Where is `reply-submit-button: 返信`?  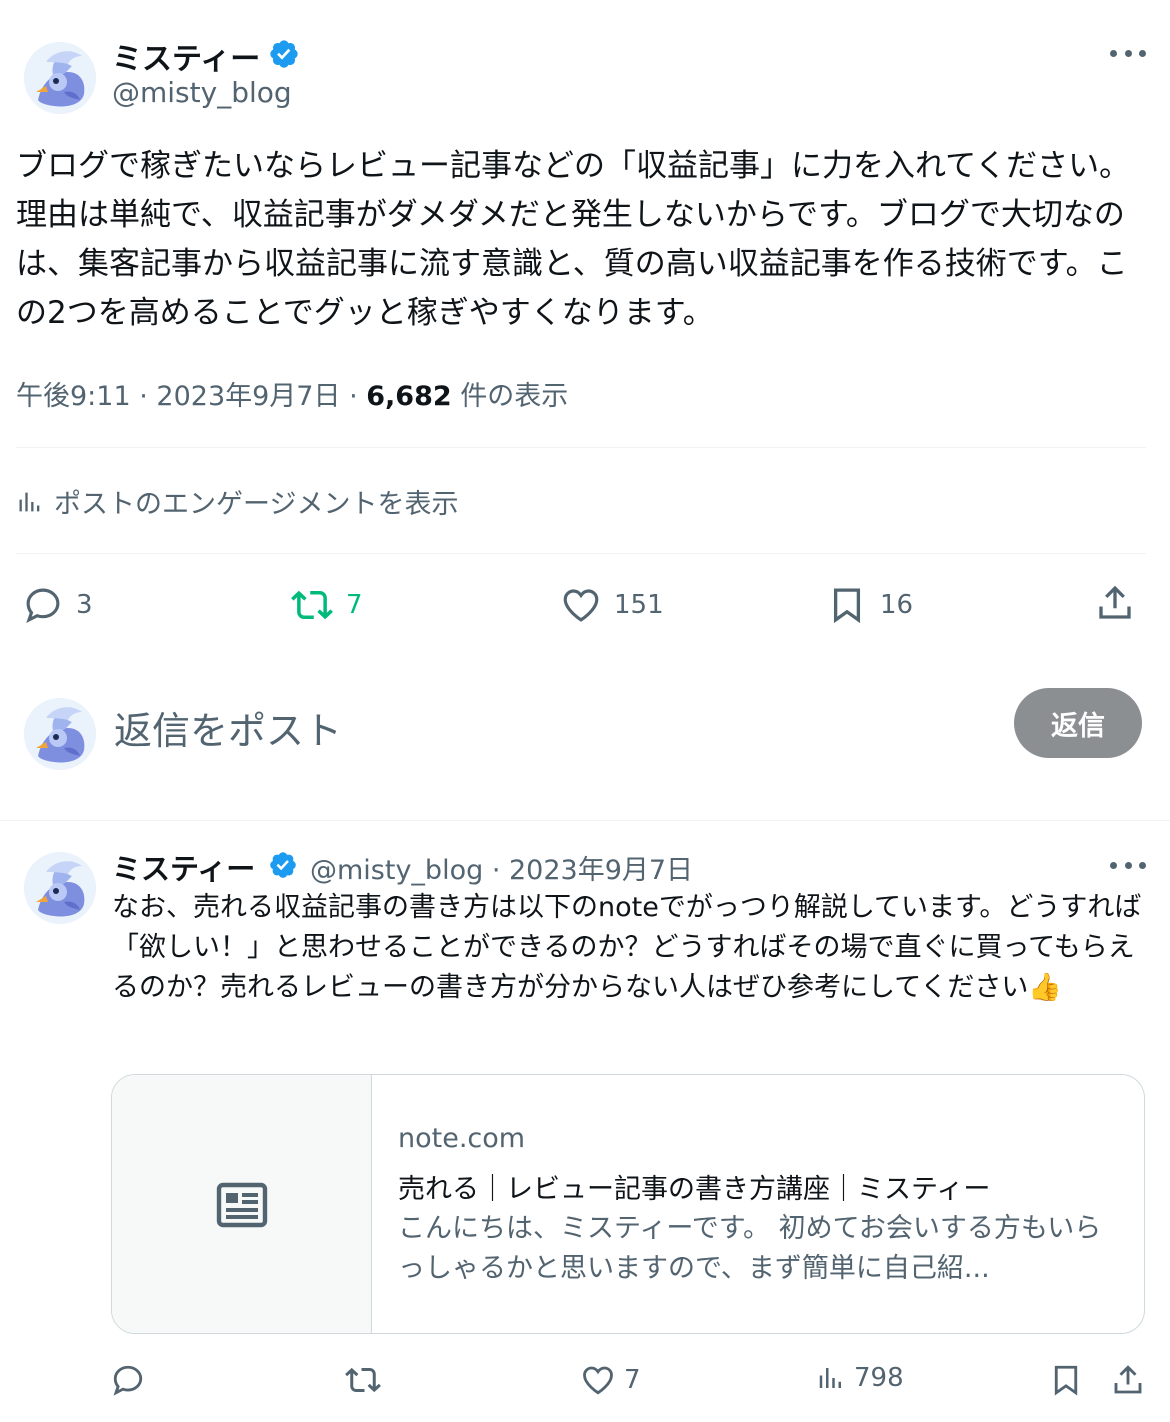 reply-submit-button: 返信 is located at coordinates (1078, 723).